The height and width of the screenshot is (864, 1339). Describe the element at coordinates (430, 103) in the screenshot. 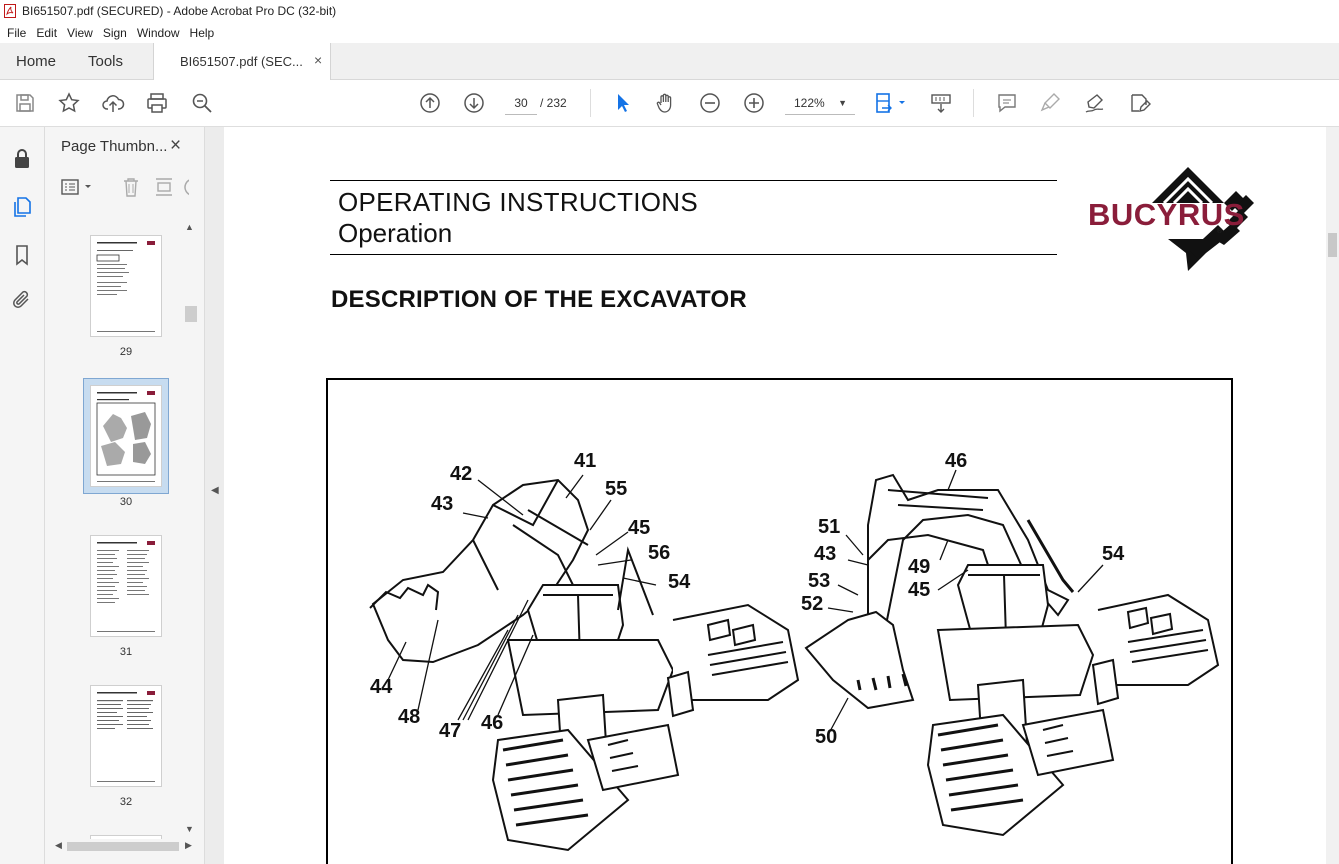

I see `page-up-icon` at that location.